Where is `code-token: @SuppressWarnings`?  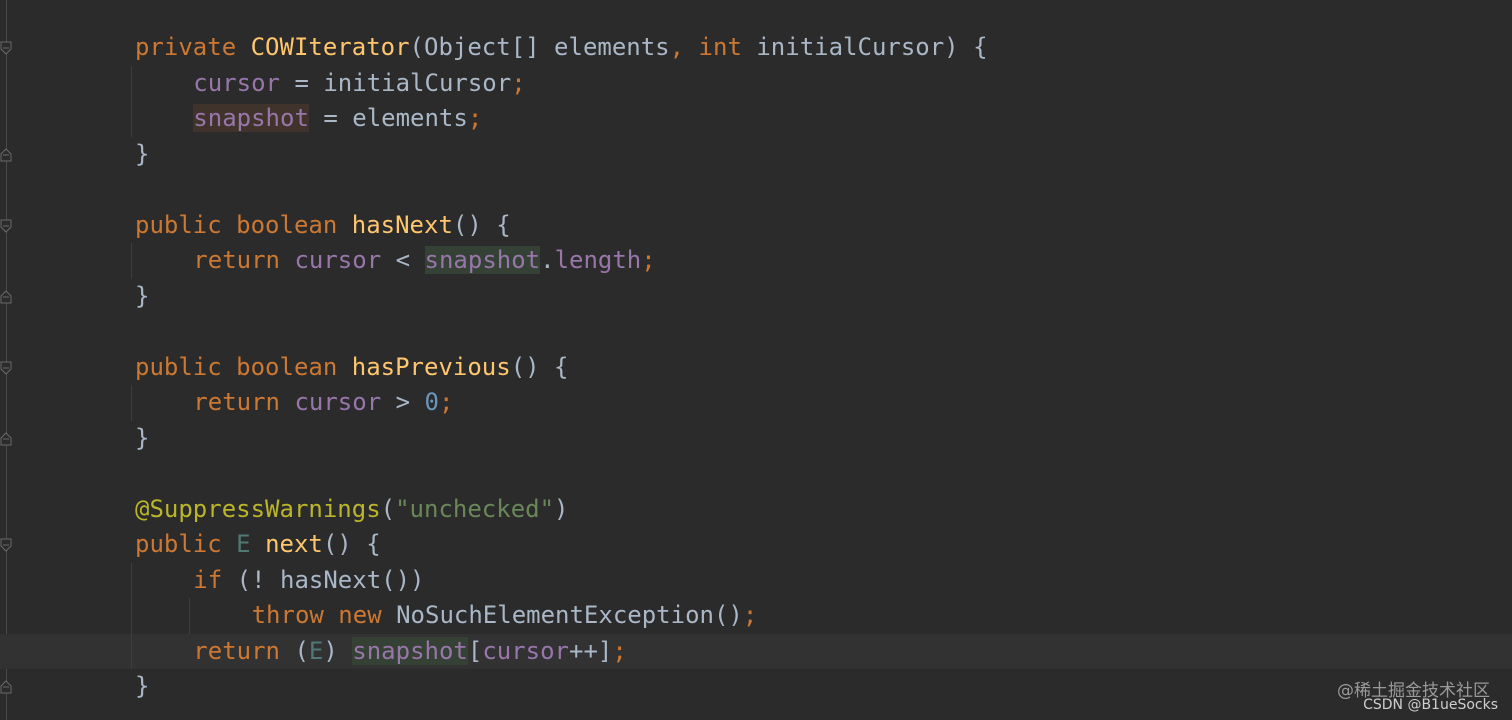 code-token: @SuppressWarnings is located at coordinates (258, 508).